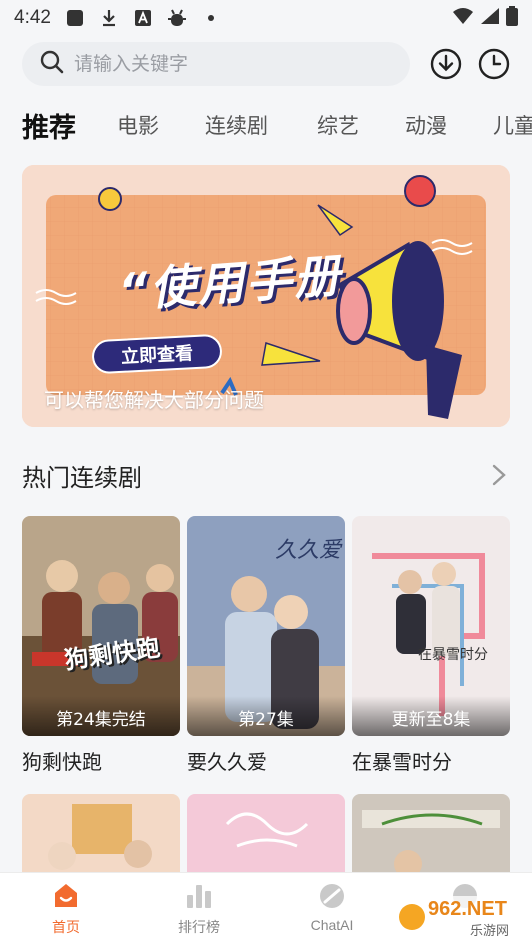 This screenshot has height=947, width=532. Describe the element at coordinates (49, 125) in the screenshot. I see `tab-recommend: 推荐` at that location.